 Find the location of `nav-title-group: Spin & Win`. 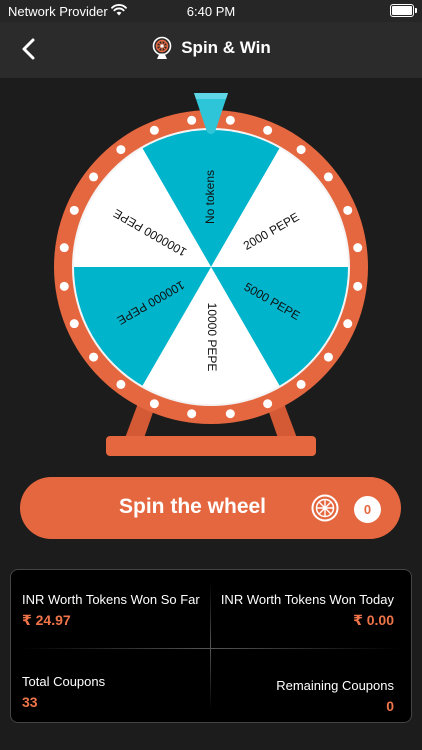

nav-title-group: Spin & Win is located at coordinates (211, 50).